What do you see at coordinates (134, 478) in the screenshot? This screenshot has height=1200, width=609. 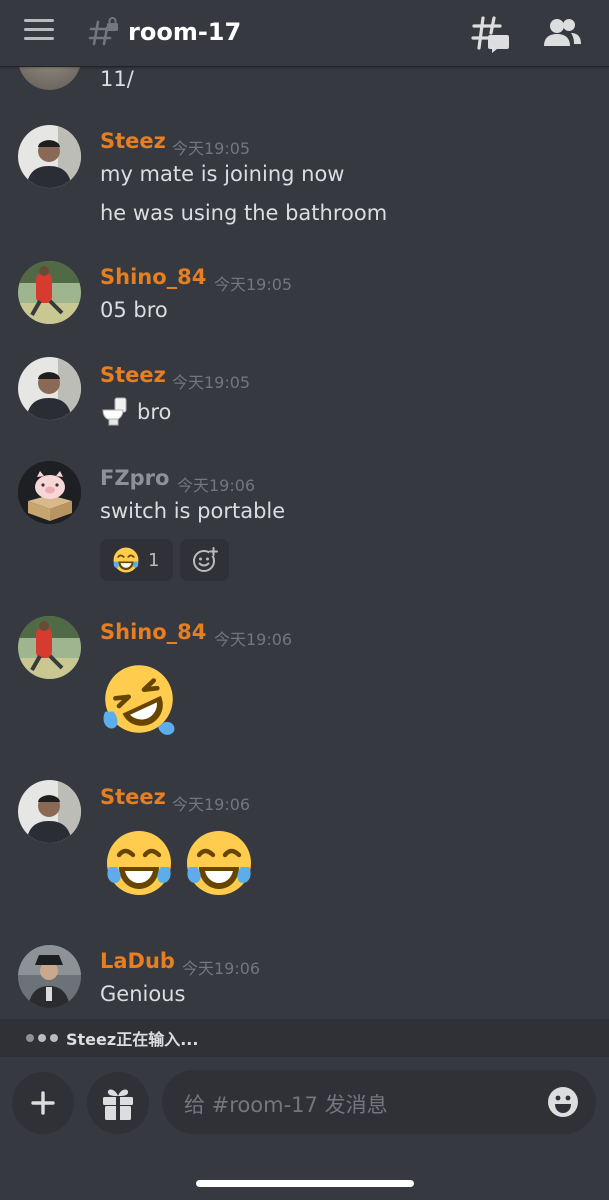 I see `username: FZpro` at bounding box center [134, 478].